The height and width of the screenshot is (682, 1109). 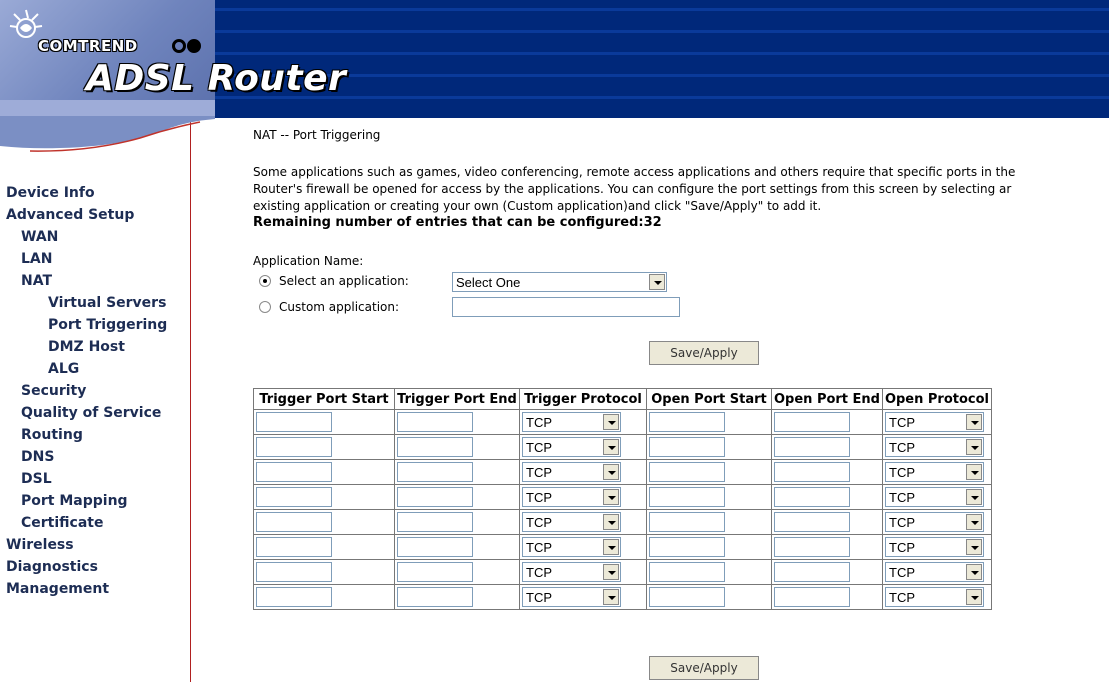 I want to click on sidebar-item-virtual-servers: Virtual Servers, so click(x=83, y=303).